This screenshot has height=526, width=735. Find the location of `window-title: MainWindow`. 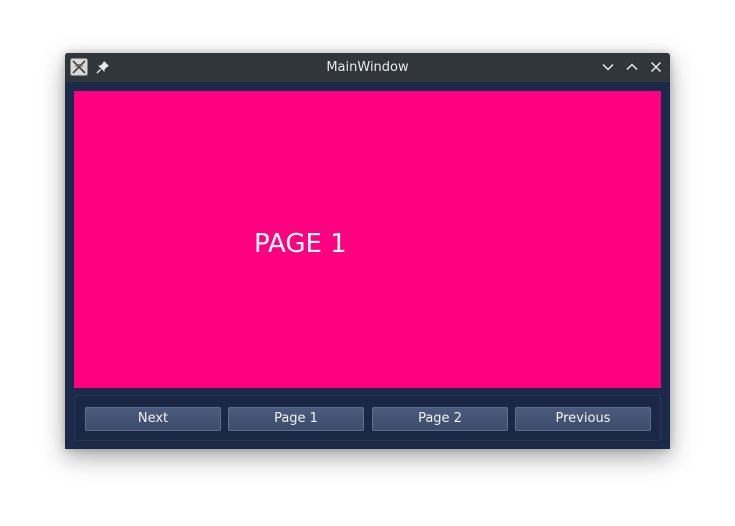

window-title: MainWindow is located at coordinates (367, 67).